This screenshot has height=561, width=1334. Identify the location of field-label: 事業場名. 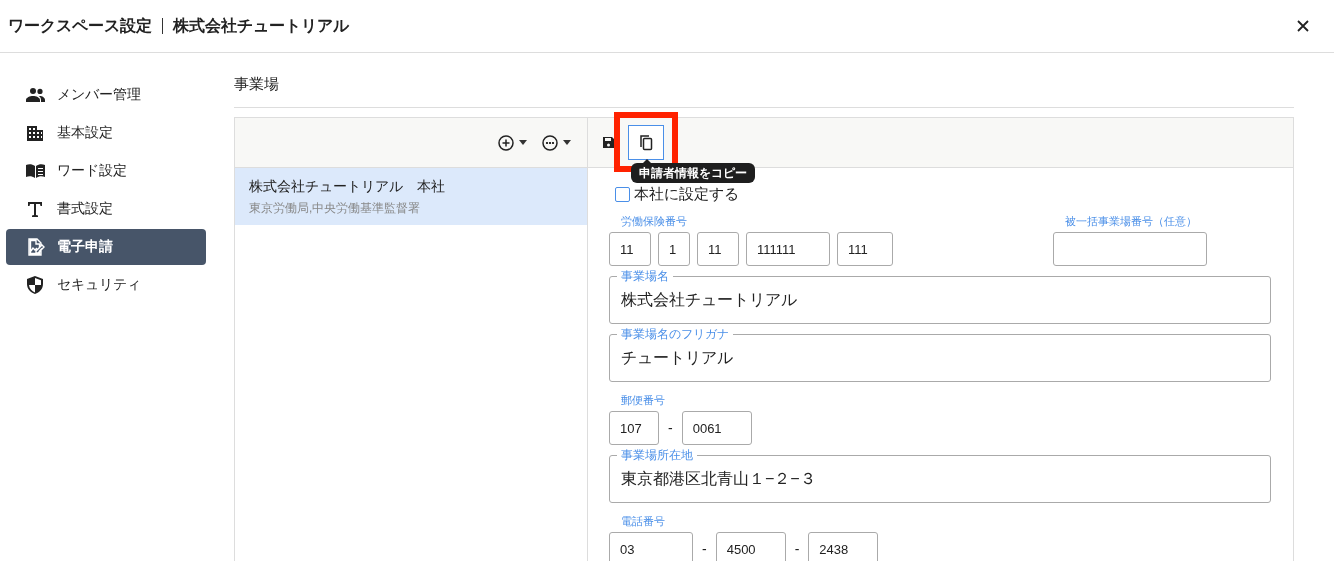
(645, 276).